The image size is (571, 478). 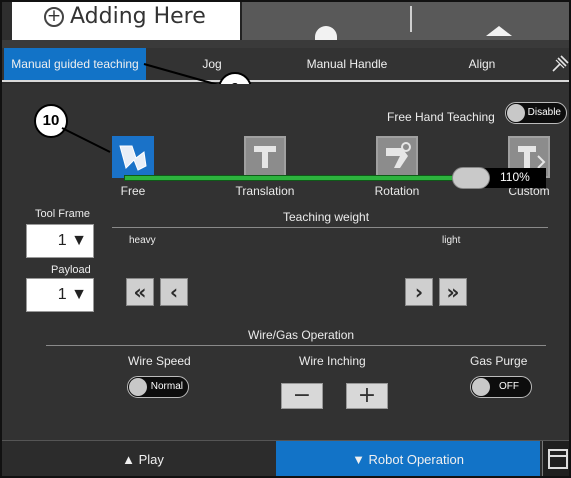 I want to click on payload-value: 1, so click(x=62, y=294).